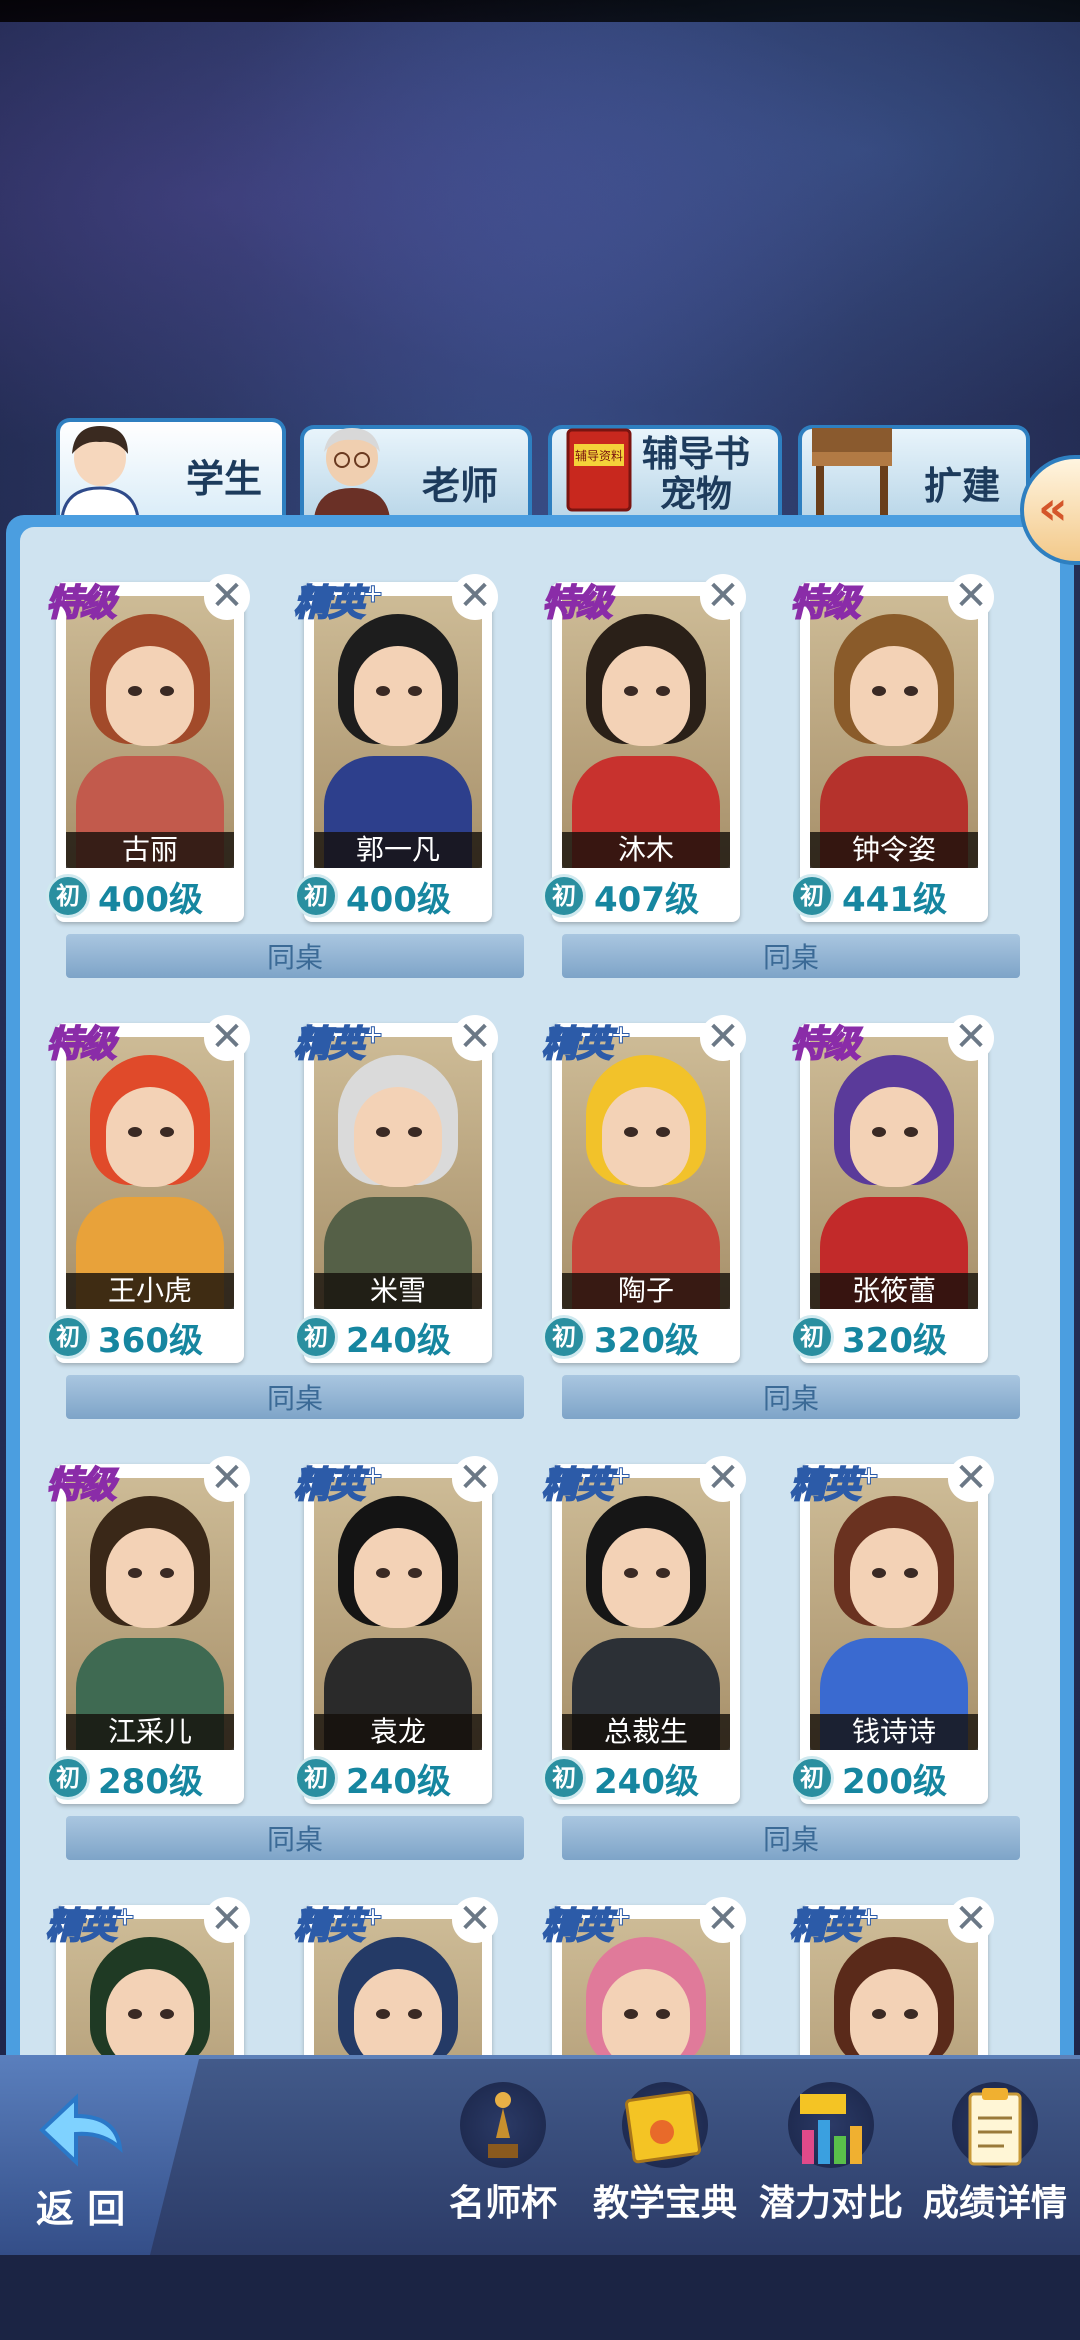 Image resolution: width=1080 pixels, height=2340 pixels. I want to click on student-name: 江采儿, so click(149, 1731).